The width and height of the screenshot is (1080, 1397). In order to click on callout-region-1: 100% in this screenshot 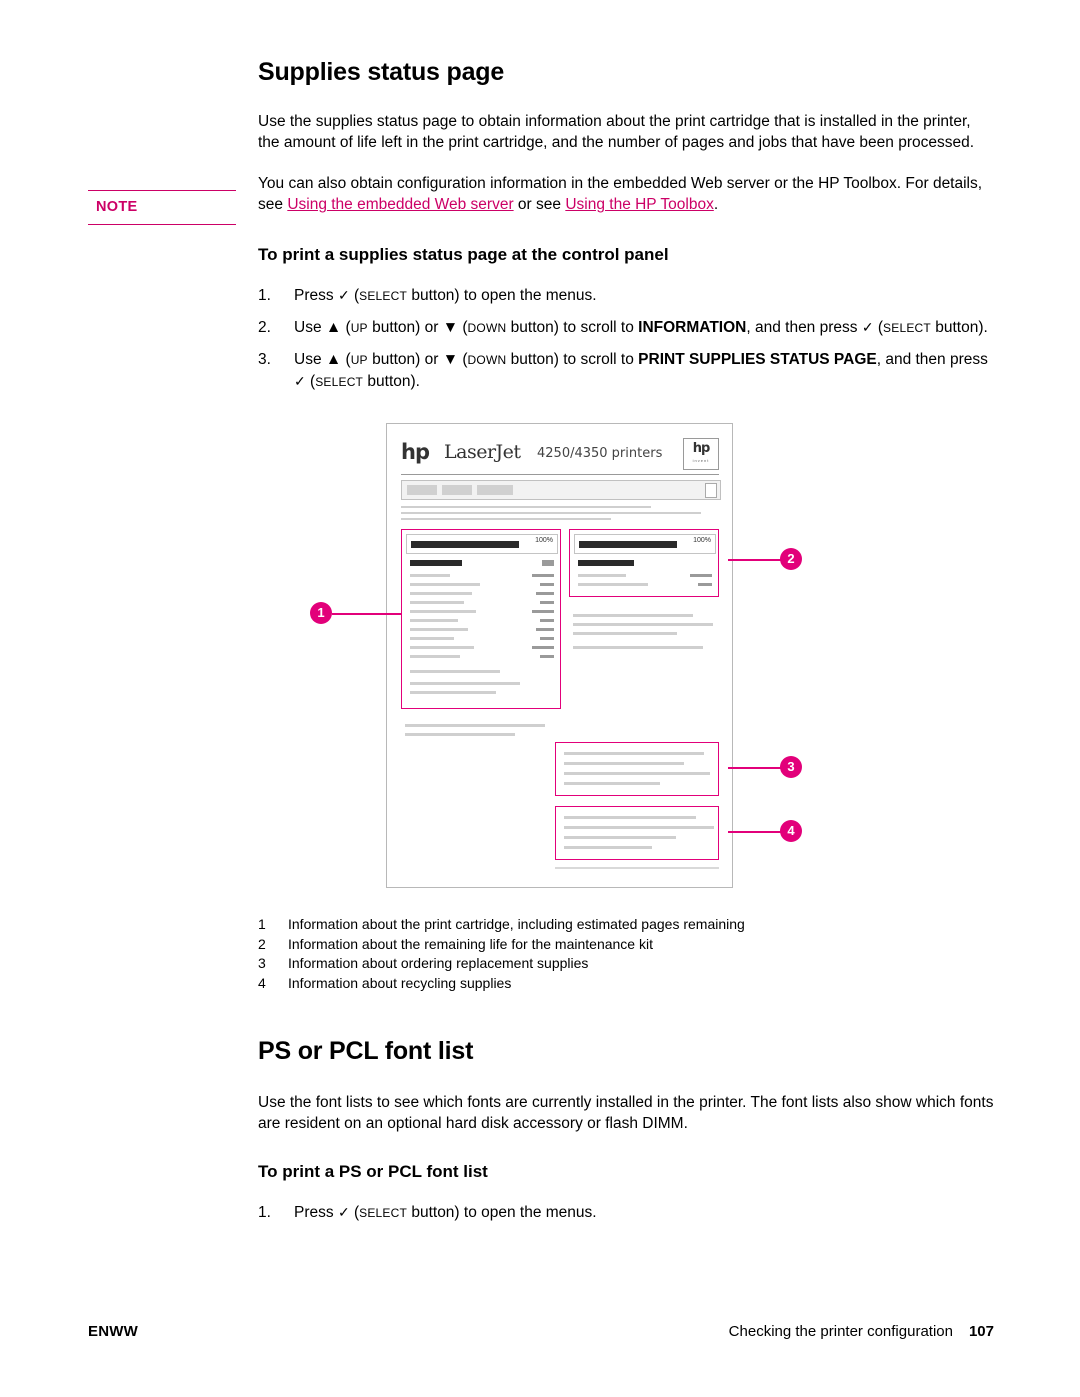, I will do `click(481, 619)`.